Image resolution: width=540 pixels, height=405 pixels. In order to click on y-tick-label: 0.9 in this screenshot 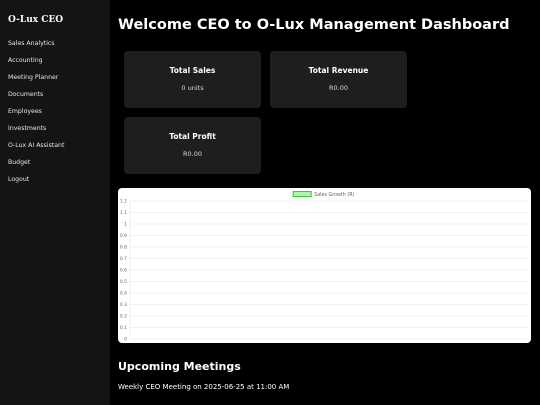, I will do `click(123, 236)`.